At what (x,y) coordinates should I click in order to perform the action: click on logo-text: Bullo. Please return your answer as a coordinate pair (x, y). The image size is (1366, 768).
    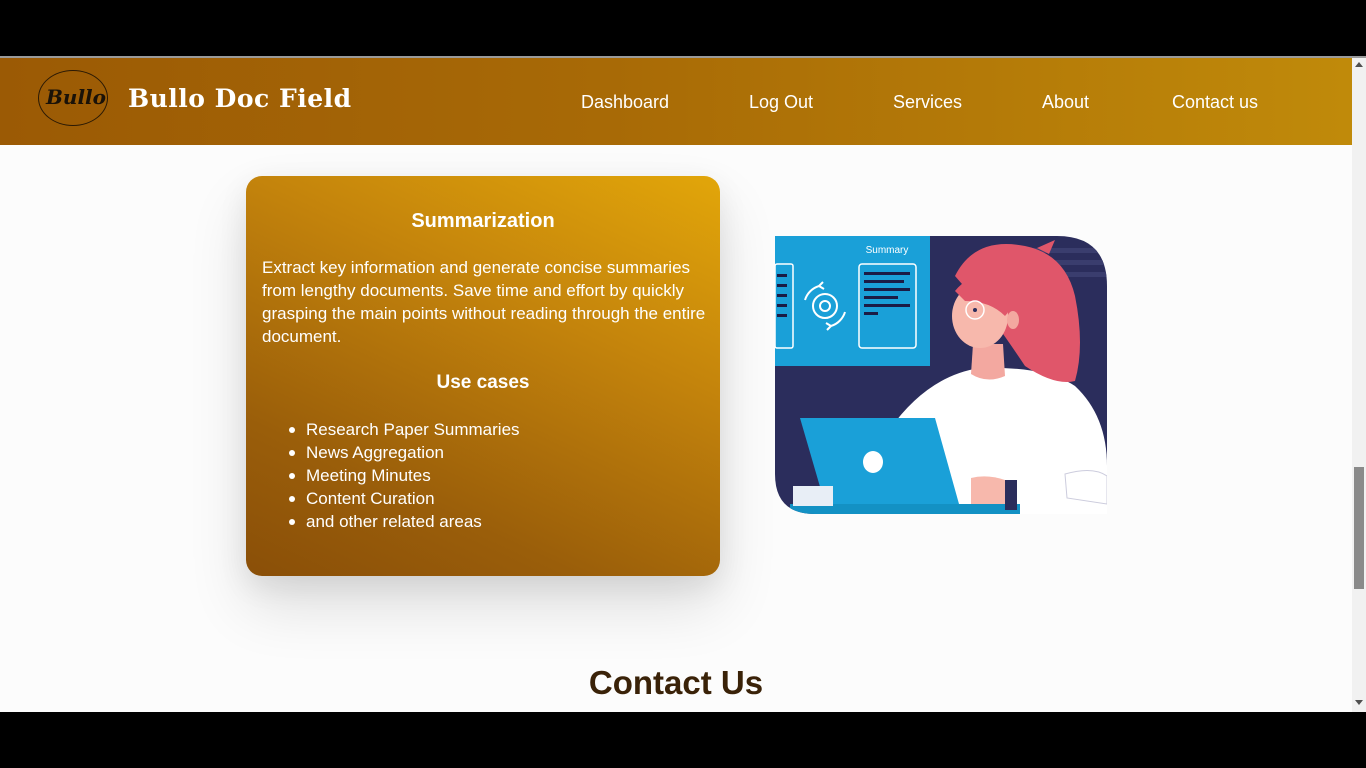
    Looking at the image, I should click on (76, 97).